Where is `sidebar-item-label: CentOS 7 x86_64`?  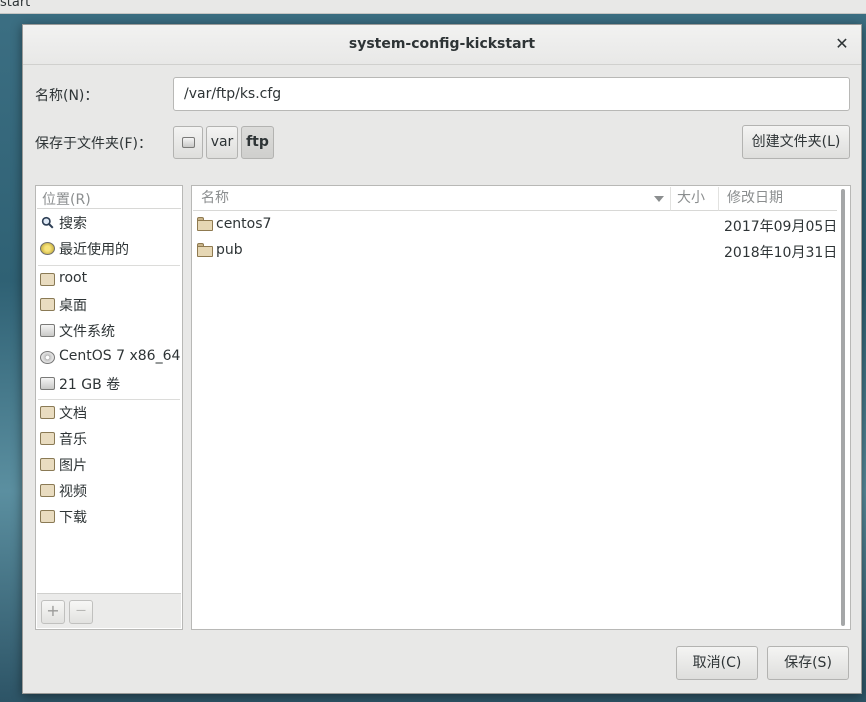
sidebar-item-label: CentOS 7 x86_64 is located at coordinates (120, 356).